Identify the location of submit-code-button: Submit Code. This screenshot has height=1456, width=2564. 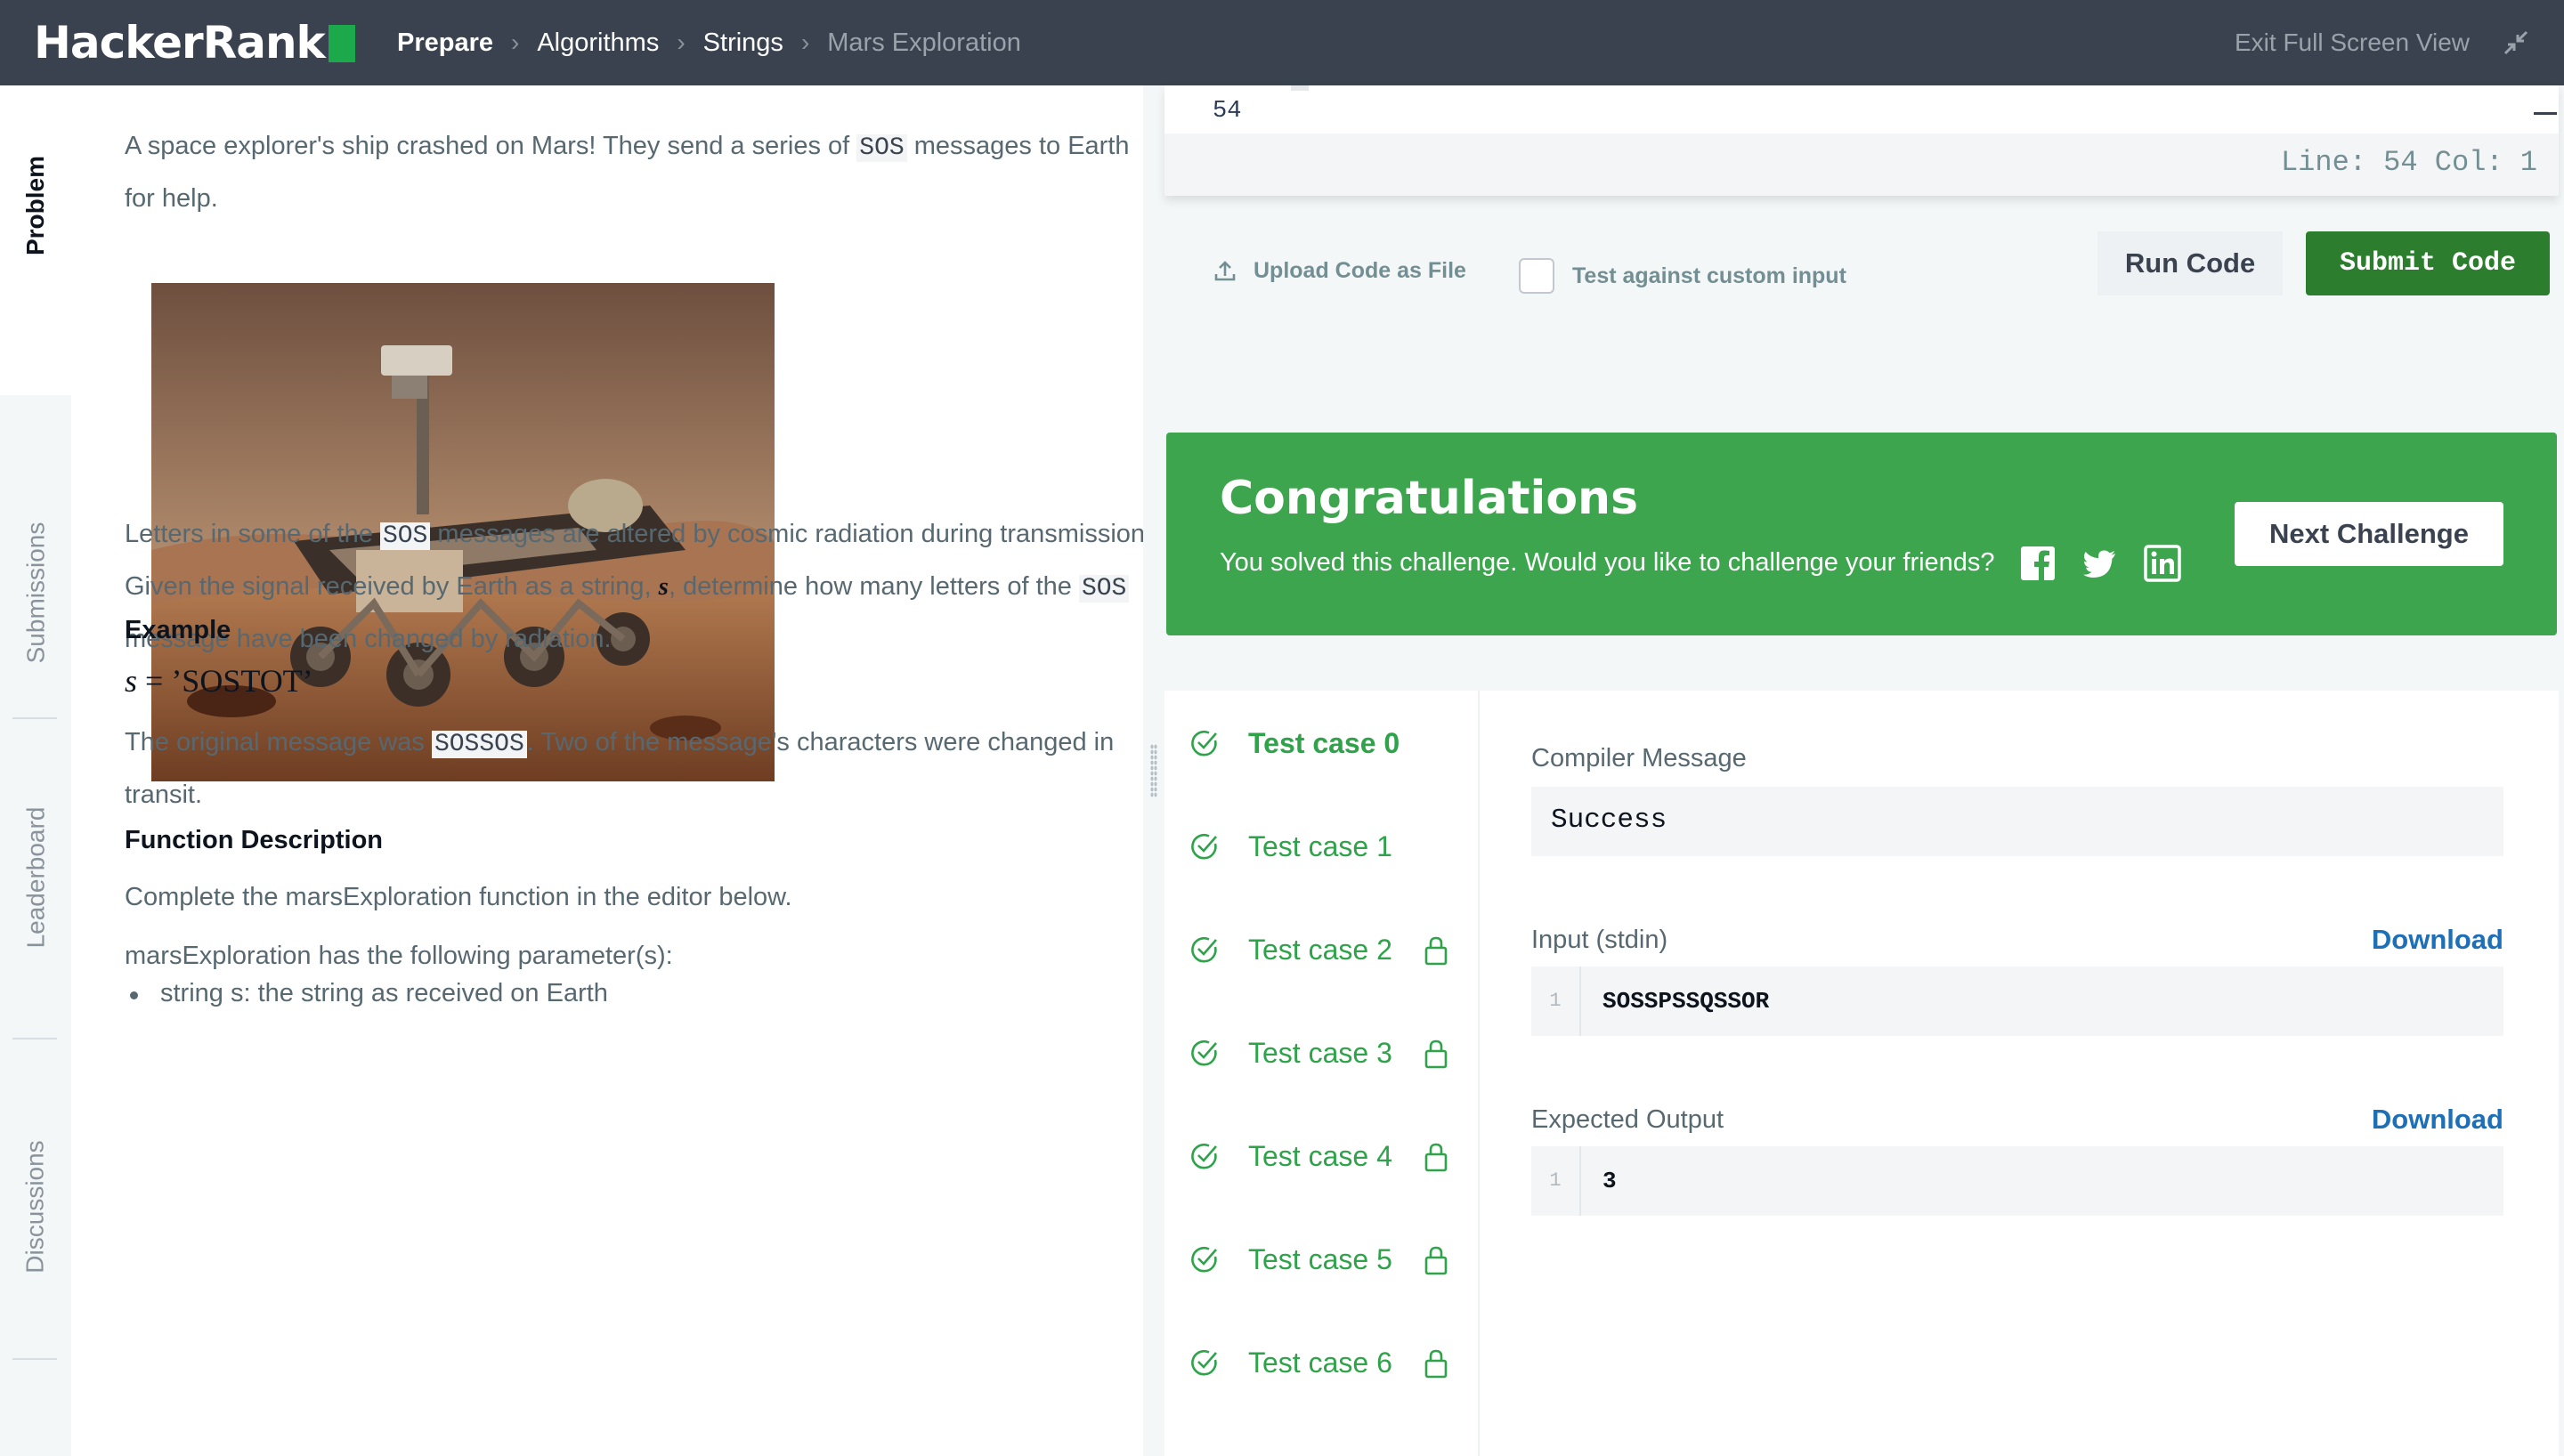
(2428, 263).